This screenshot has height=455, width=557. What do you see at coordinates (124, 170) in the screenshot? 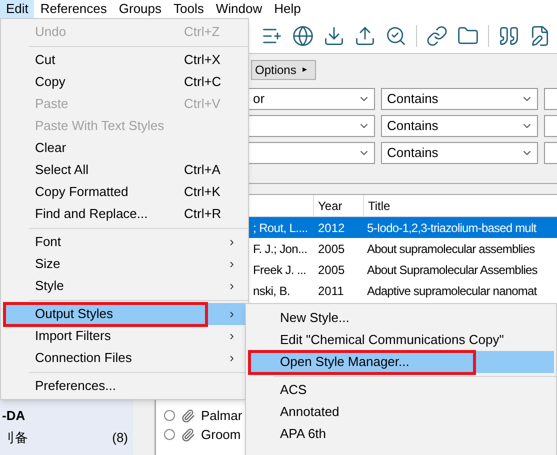
I see `menu-item: Select All Ctrl+A` at bounding box center [124, 170].